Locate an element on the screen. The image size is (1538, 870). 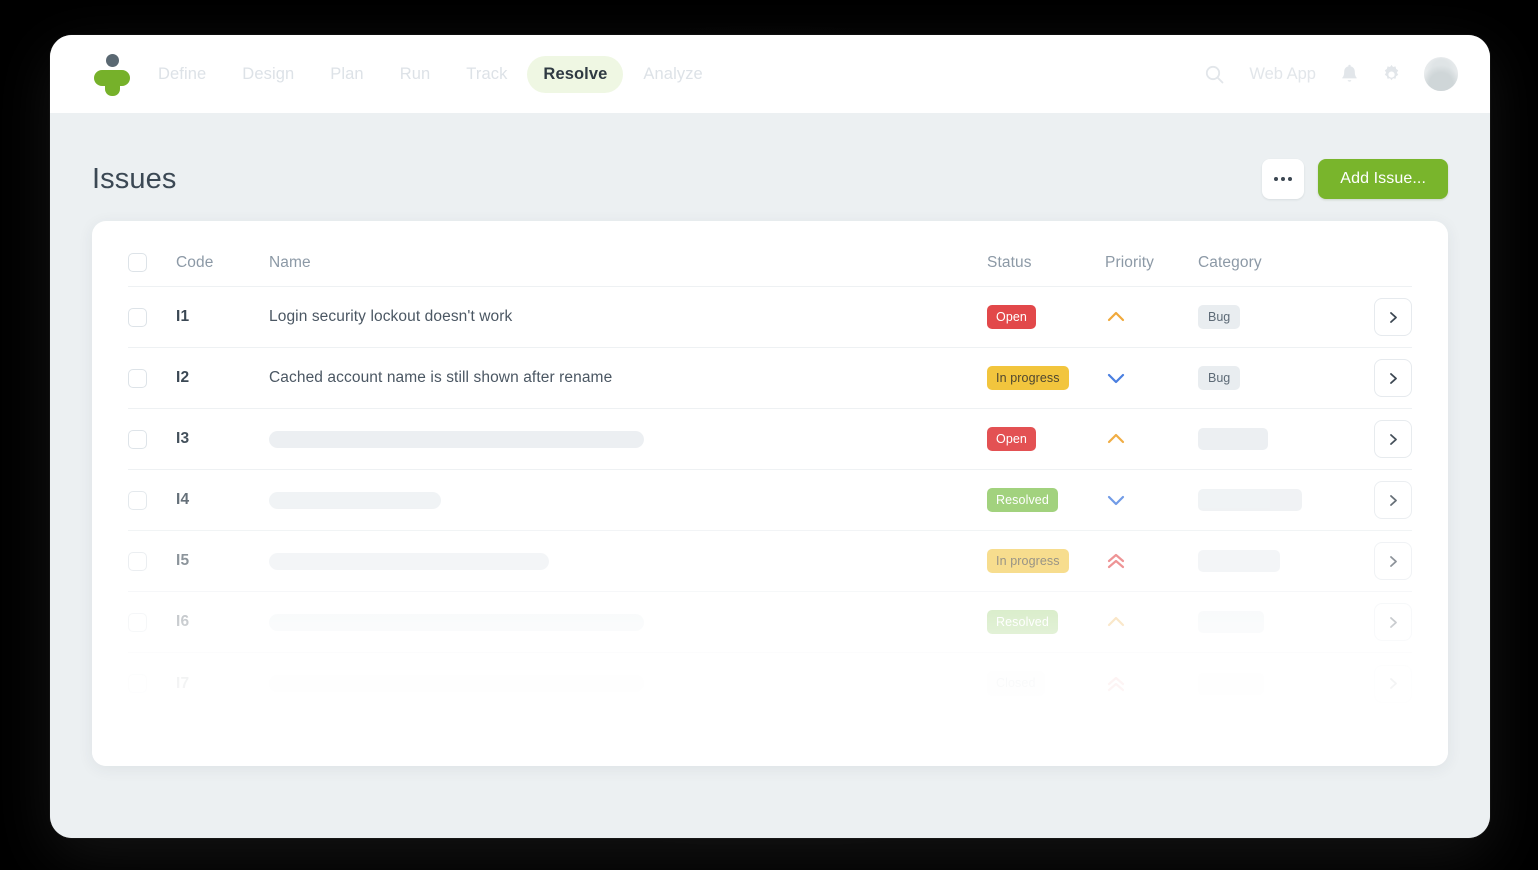
issue-code: I3 is located at coordinates (183, 438).